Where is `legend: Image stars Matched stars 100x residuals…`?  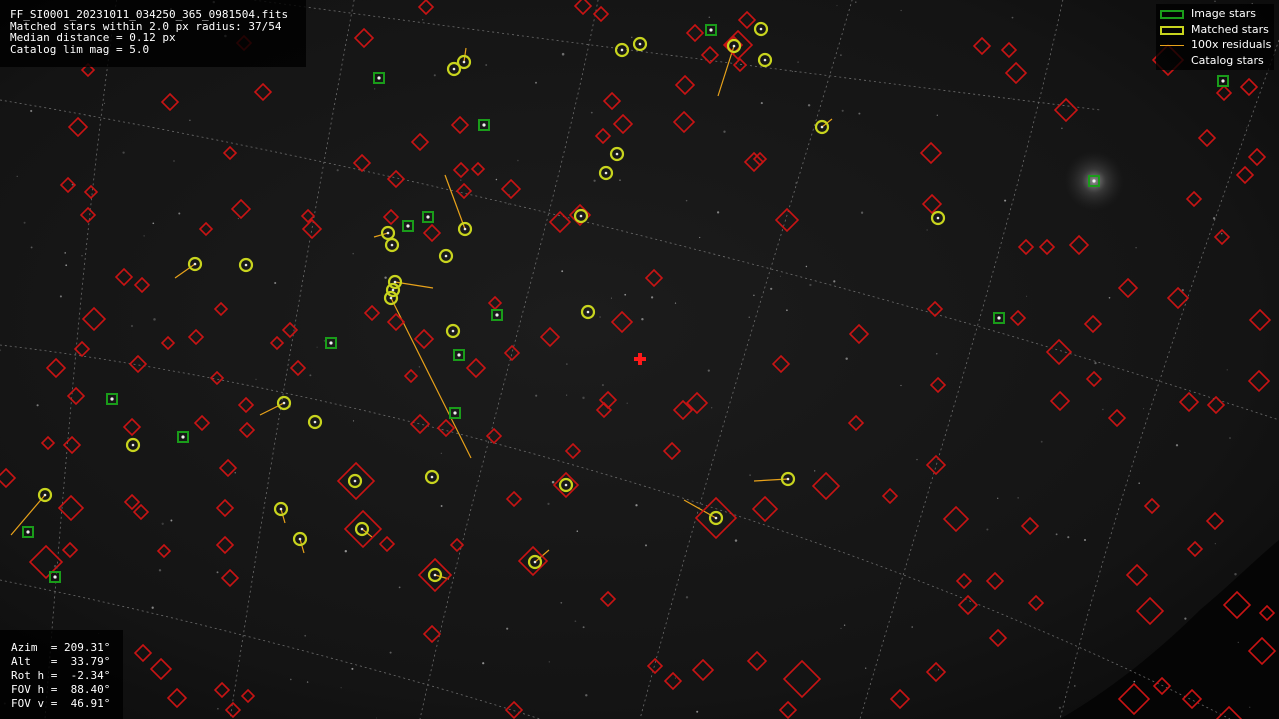
legend: Image stars Matched stars 100x residuals… is located at coordinates (1215, 37).